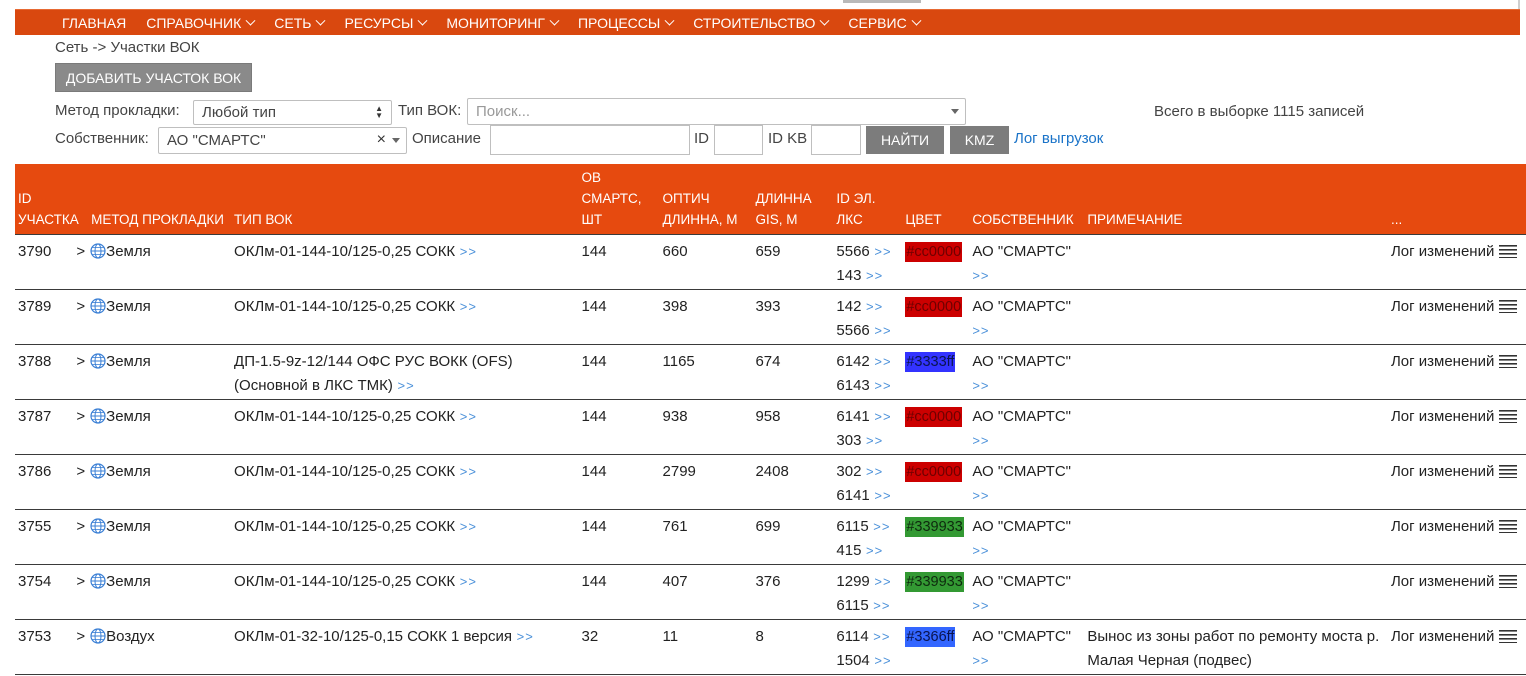 This screenshot has width=1526, height=676. What do you see at coordinates (153, 77) in the screenshot?
I see `add-section-button: ДОБАВИТЬ УЧАСТОК ВОК` at bounding box center [153, 77].